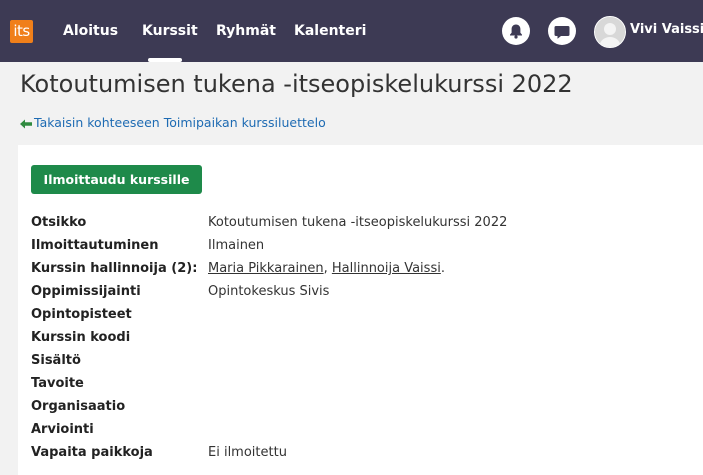 Image resolution: width=703 pixels, height=475 pixels. Describe the element at coordinates (266, 268) in the screenshot. I see `admin-link-maria: Maria Pikkarainen` at that location.